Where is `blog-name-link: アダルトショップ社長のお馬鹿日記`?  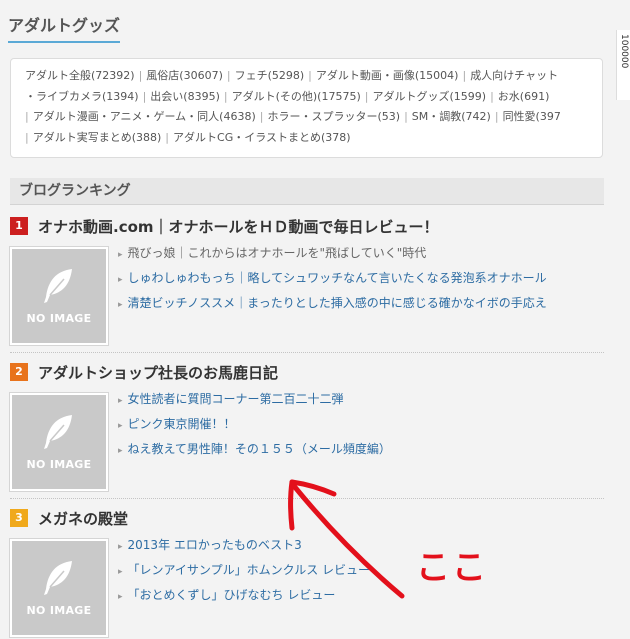 blog-name-link: アダルトショップ社長のお馬鹿日記 is located at coordinates (158, 372).